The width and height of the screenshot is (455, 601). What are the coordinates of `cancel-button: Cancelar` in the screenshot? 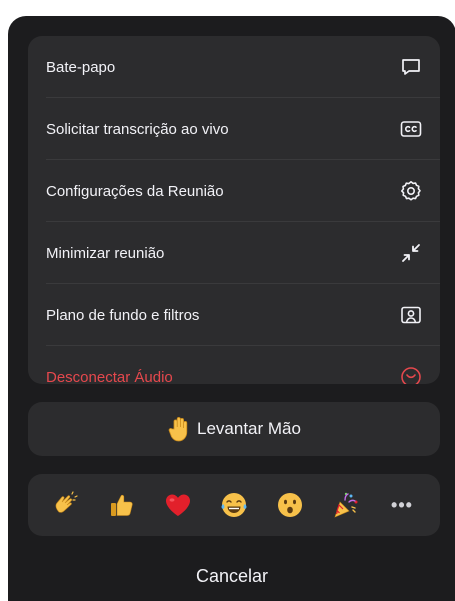 It's located at (231, 576).